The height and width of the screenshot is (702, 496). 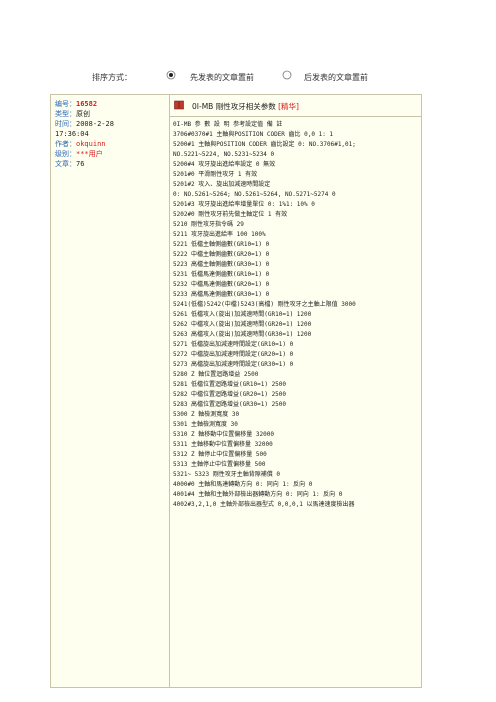 What do you see at coordinates (215, 174) in the screenshot?
I see `content-line: 5201#0 平滑剛性攻牙 1 有效` at bounding box center [215, 174].